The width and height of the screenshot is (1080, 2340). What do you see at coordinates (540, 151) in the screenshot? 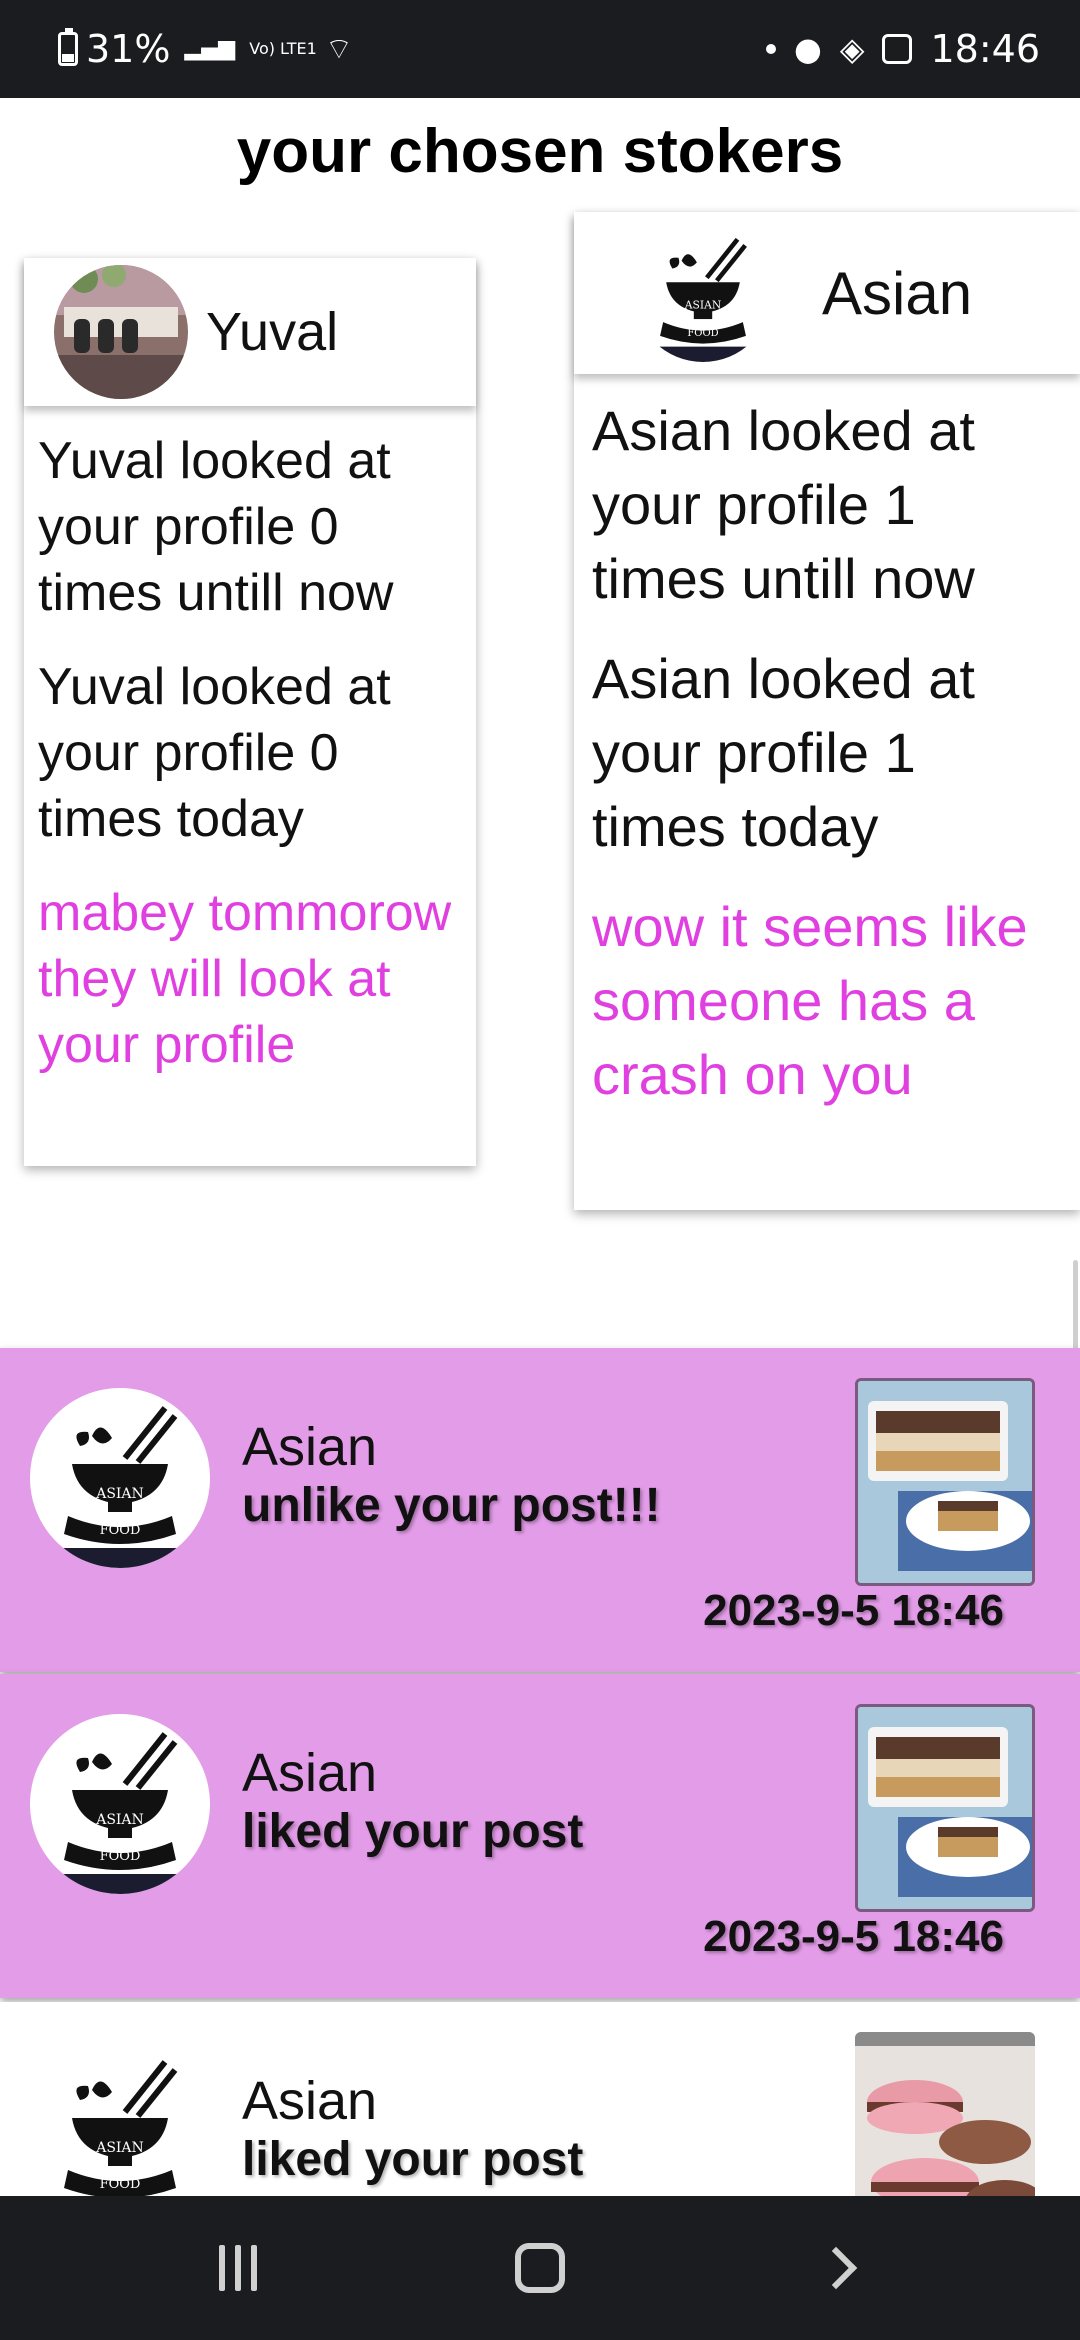
I see `page-title: your chosen stokers` at bounding box center [540, 151].